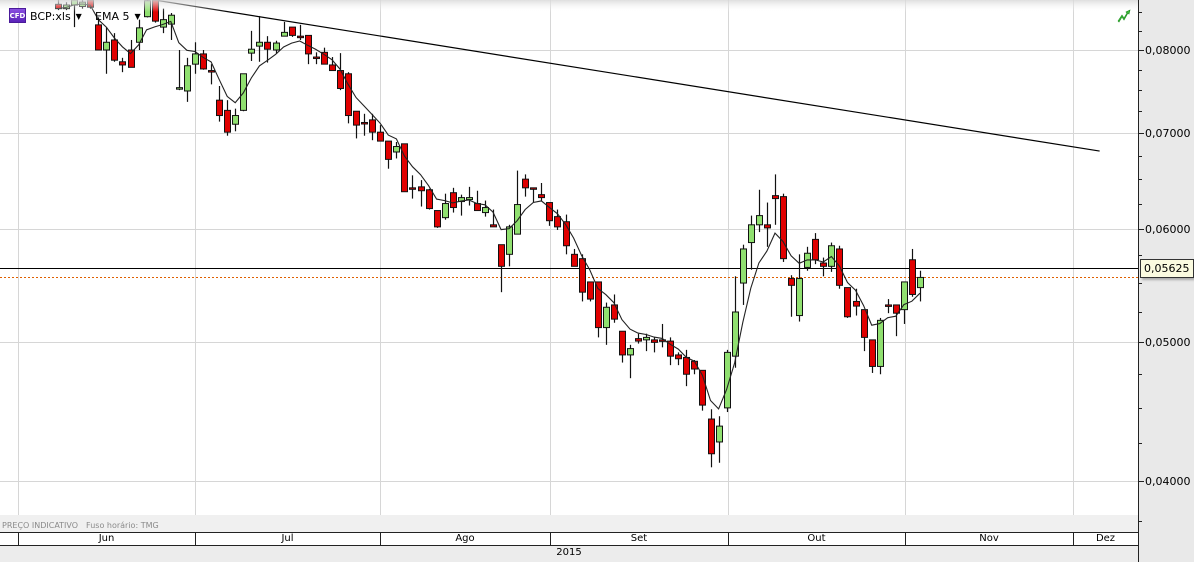 This screenshot has height=562, width=1194. I want to click on chevron-down-icon: ▼, so click(137, 16).